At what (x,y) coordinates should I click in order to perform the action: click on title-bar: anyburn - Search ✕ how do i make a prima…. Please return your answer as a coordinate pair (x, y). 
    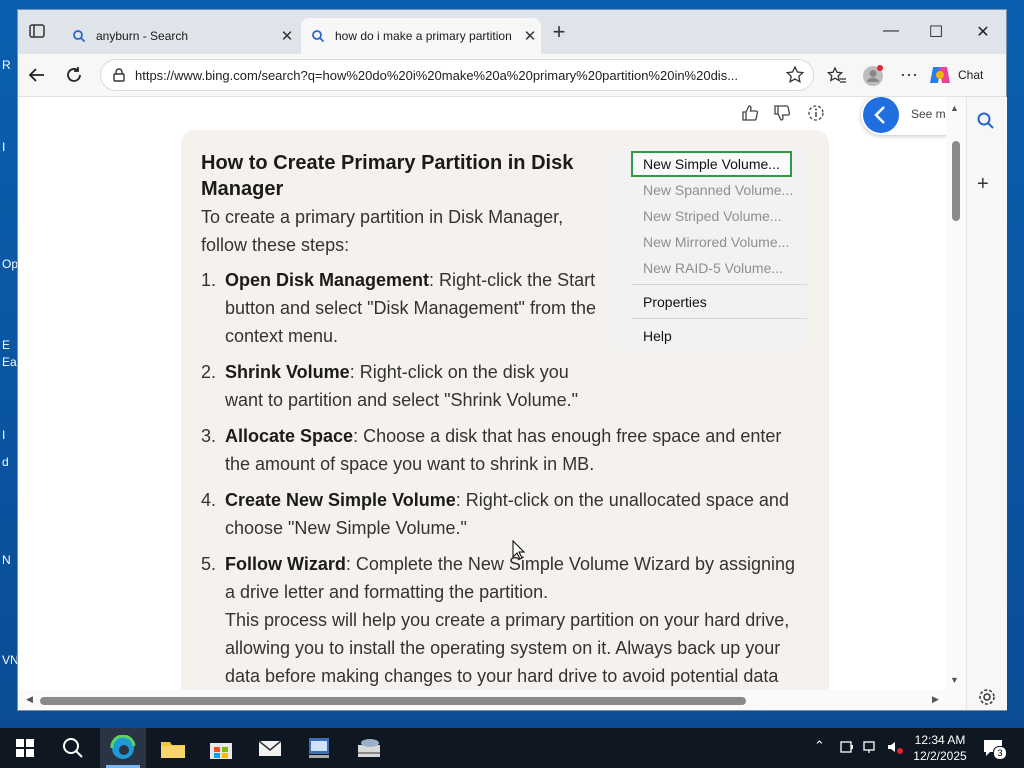
    Looking at the image, I should click on (512, 32).